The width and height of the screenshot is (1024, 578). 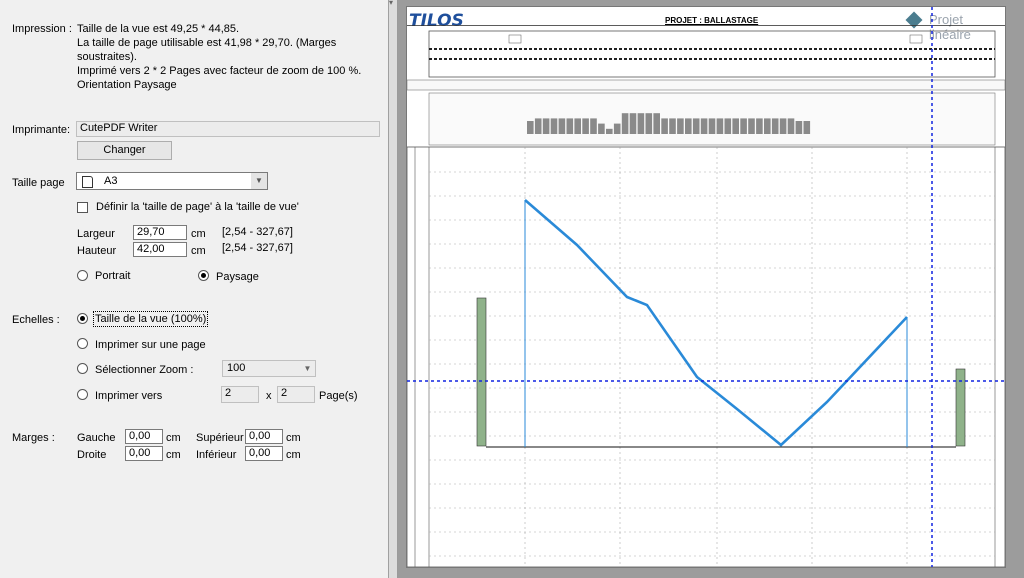 I want to click on gauche-unit: cm, so click(x=173, y=438).